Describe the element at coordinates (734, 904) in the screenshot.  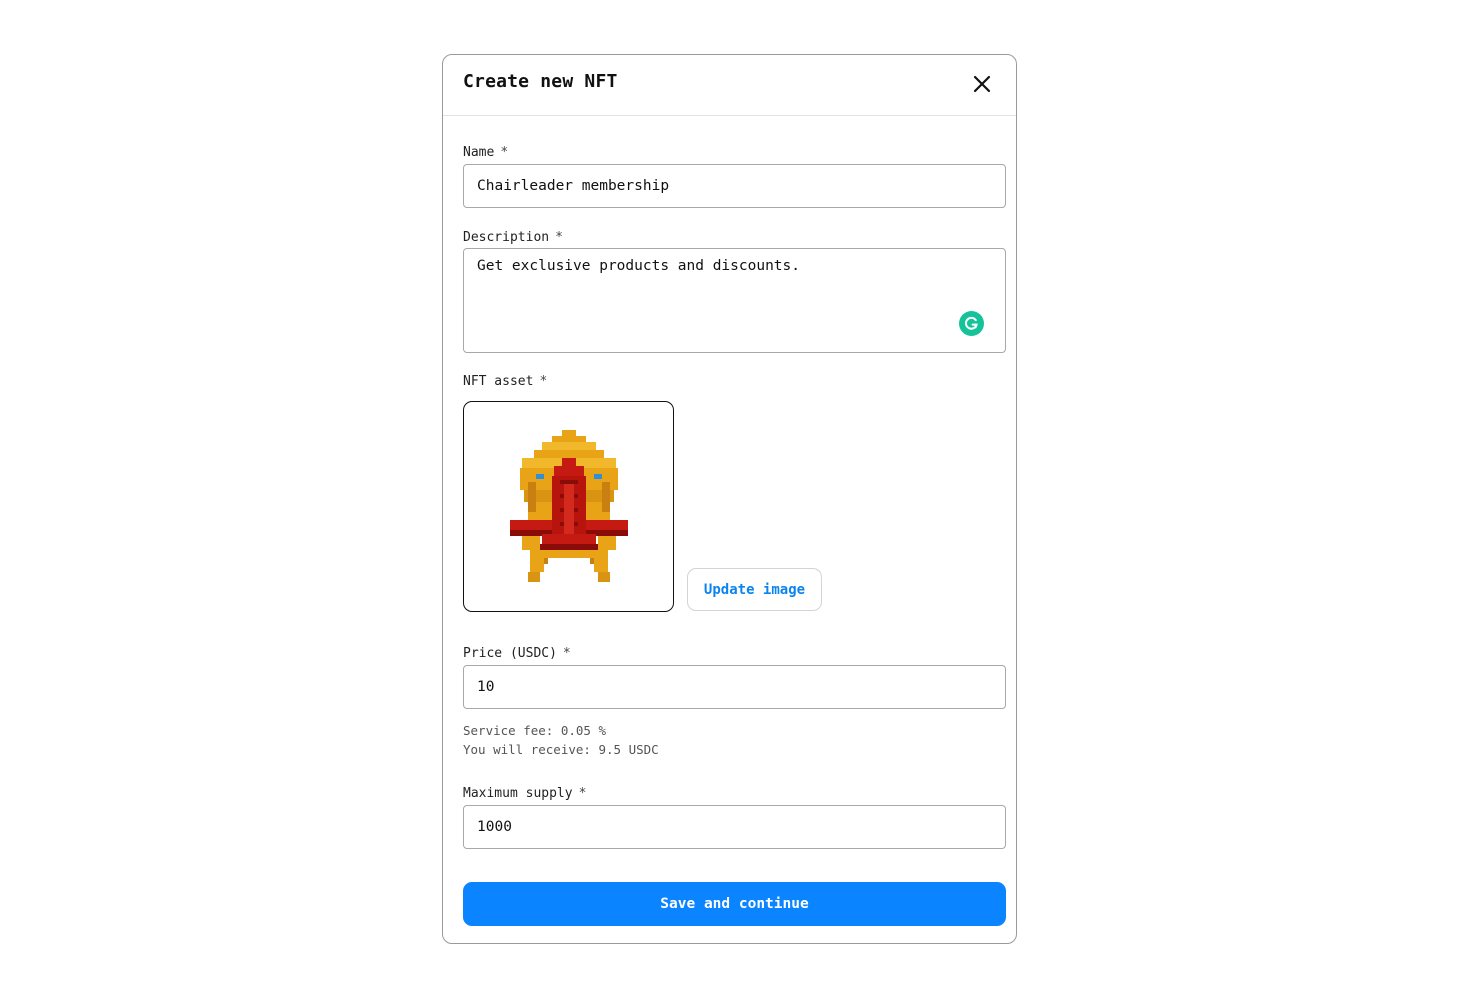
I see `save-and-continue-button: Save and continue` at that location.